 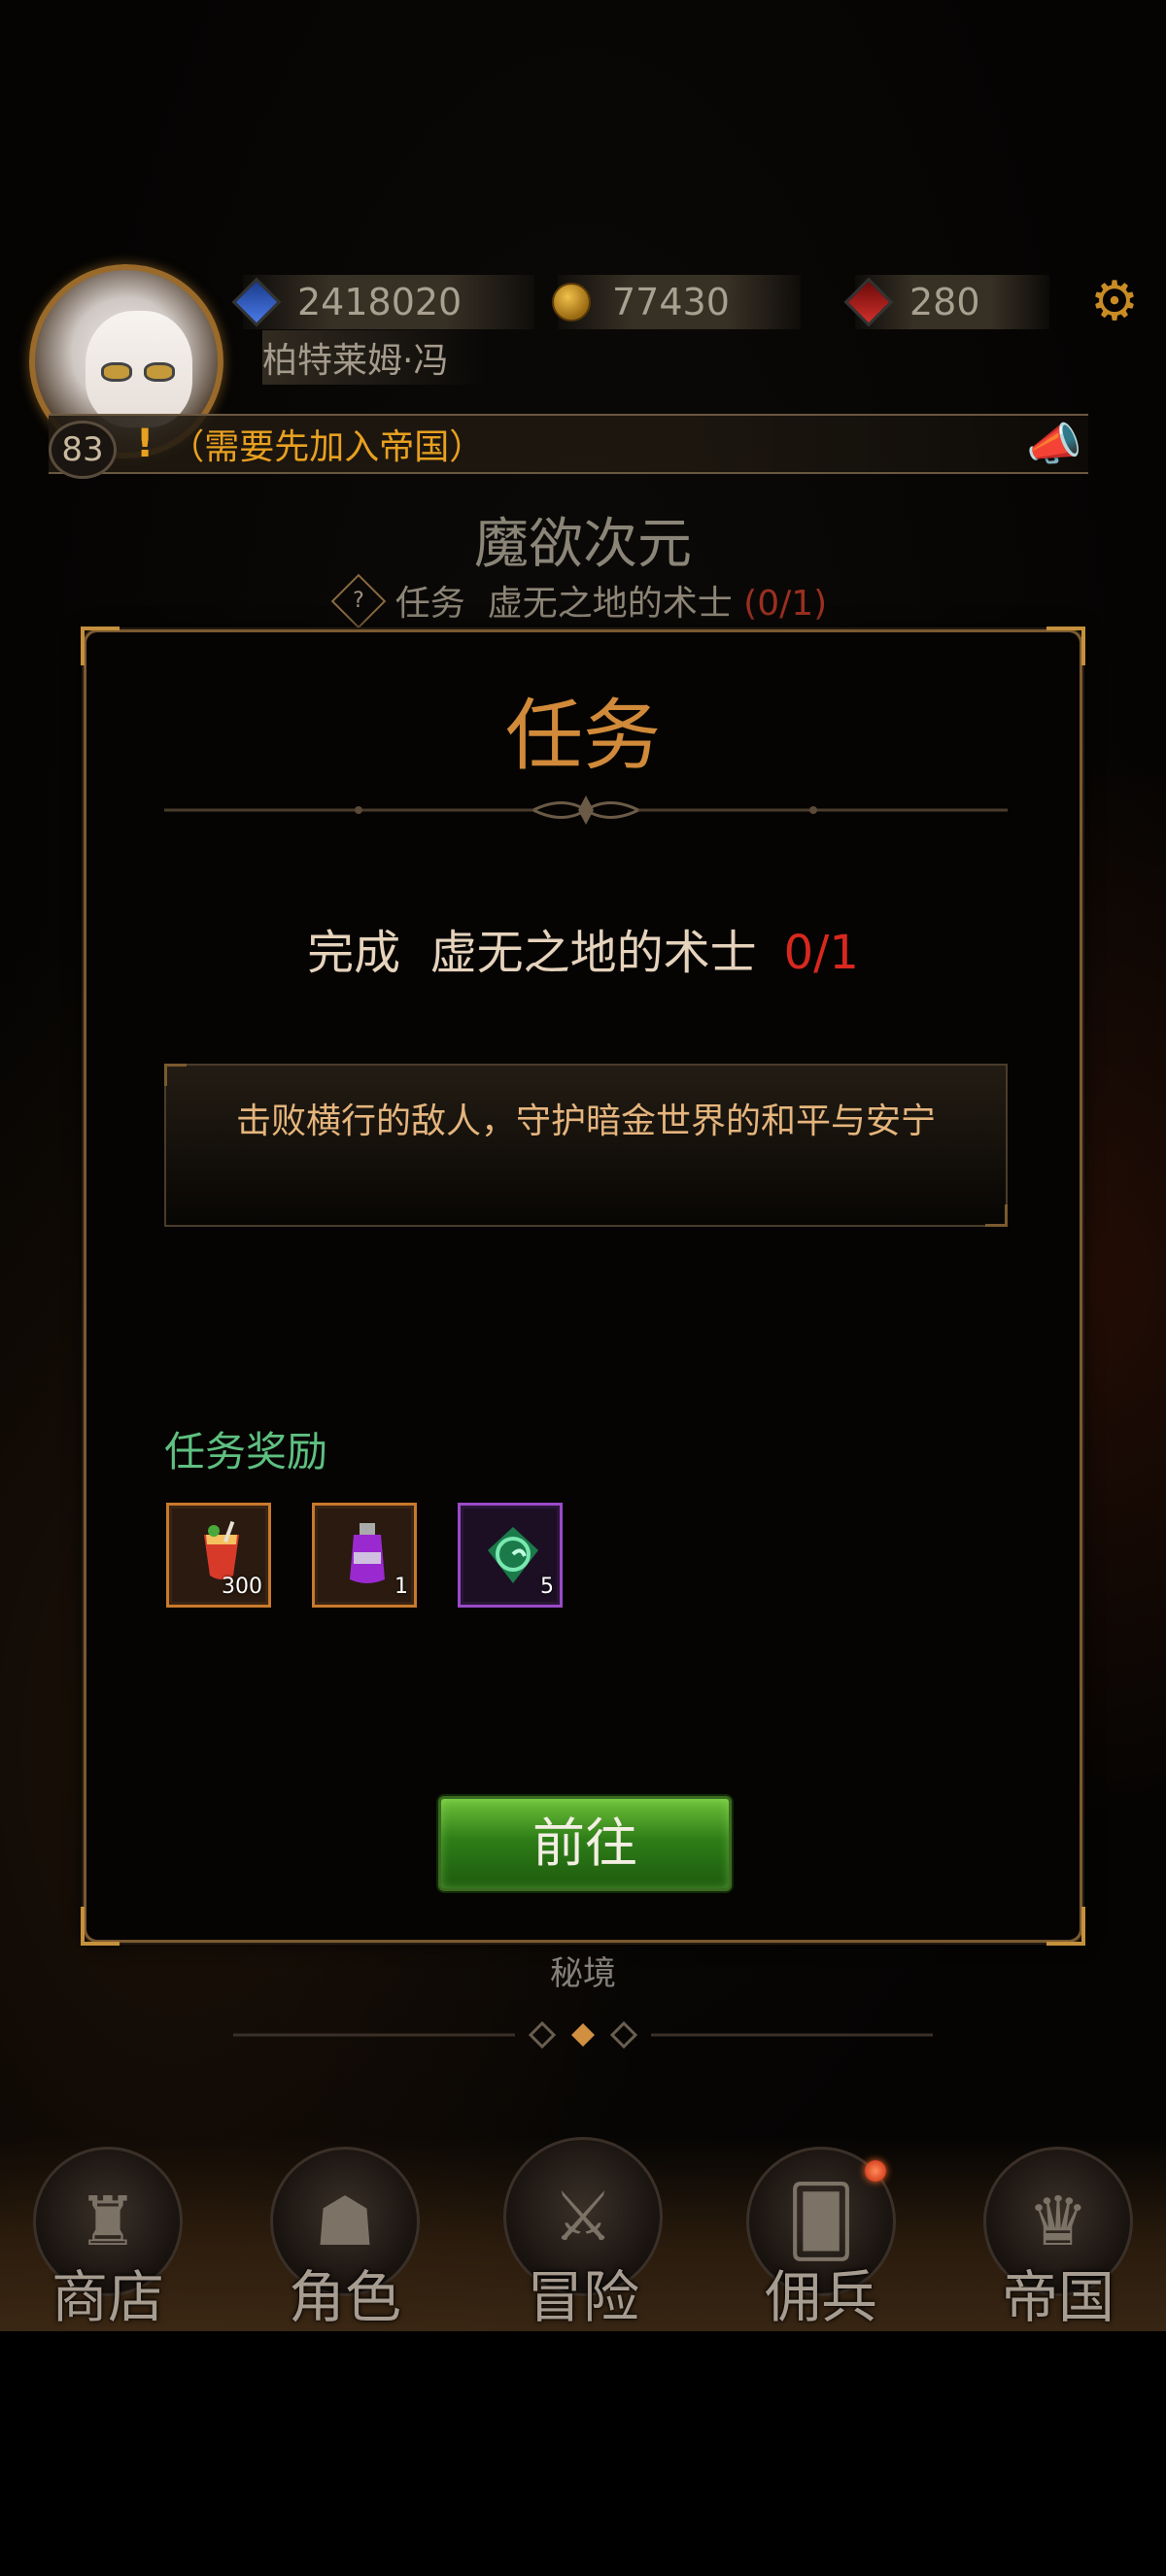 I want to click on reward-qty: 5, so click(x=547, y=1587).